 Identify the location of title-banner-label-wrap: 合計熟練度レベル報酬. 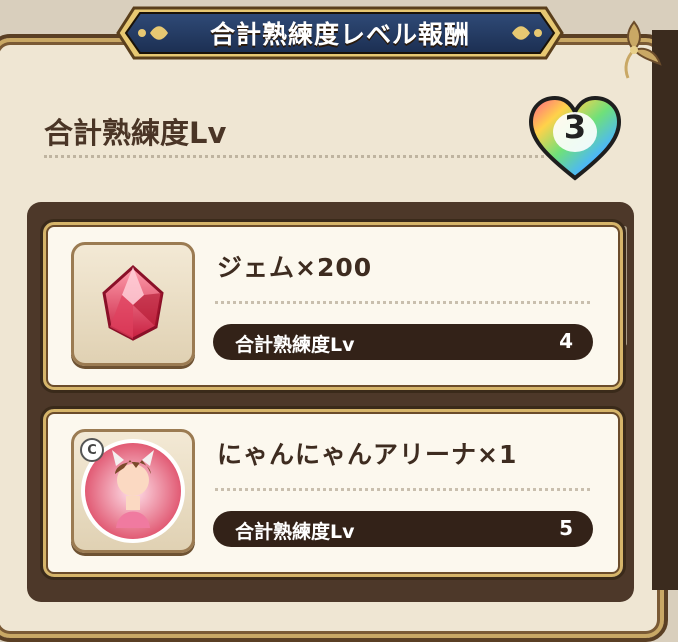
(340, 33).